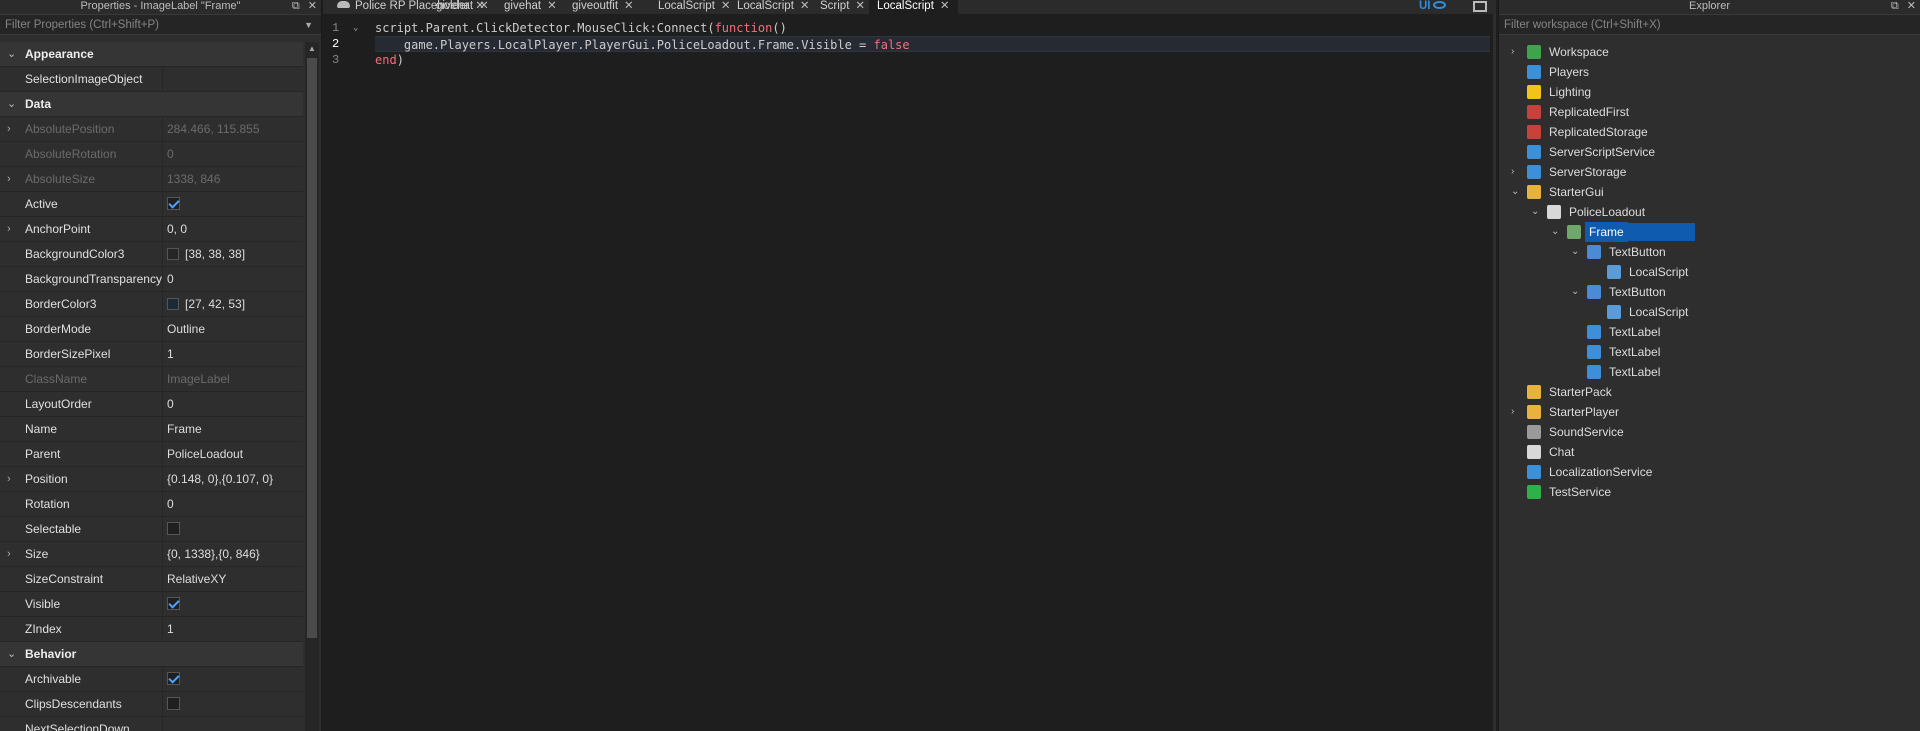 The image size is (1920, 731). Describe the element at coordinates (151, 629) in the screenshot. I see `property-row: ZIndex 1` at that location.